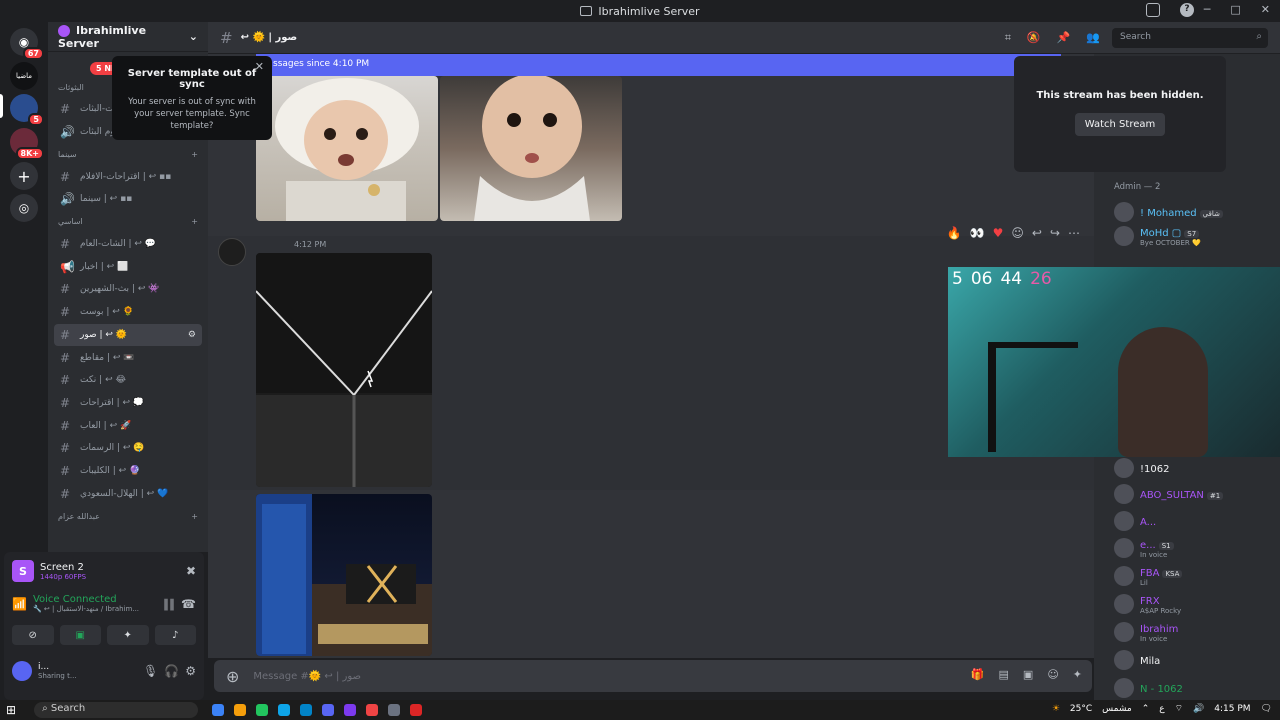 The image size is (1280, 720). I want to click on share-screen-button: ▣, so click(80, 635).